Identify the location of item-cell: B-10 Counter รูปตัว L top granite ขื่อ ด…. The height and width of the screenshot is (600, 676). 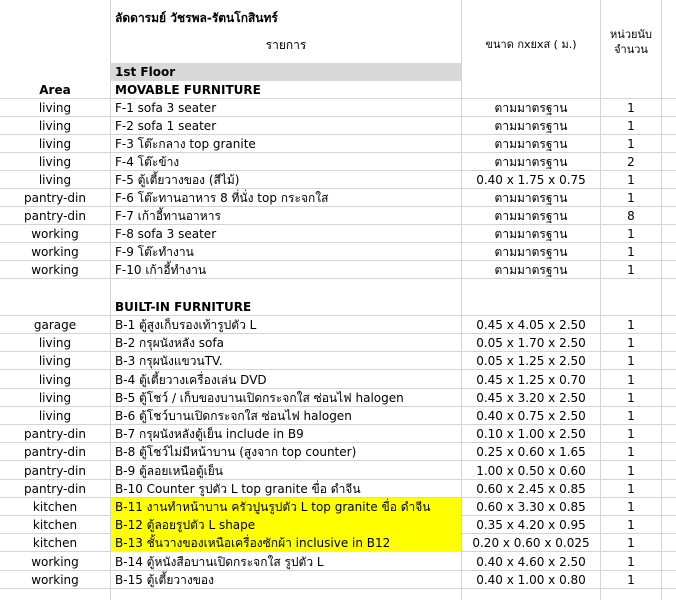
(238, 488).